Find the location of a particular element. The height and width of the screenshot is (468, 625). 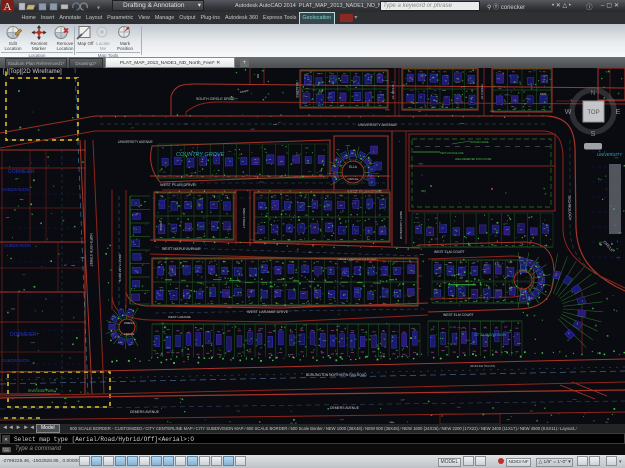

svg-text: W is located at coordinates (568, 112).